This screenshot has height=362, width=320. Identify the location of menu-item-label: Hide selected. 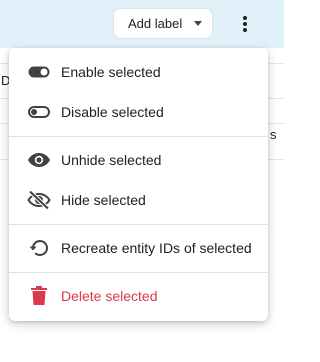
(103, 200).